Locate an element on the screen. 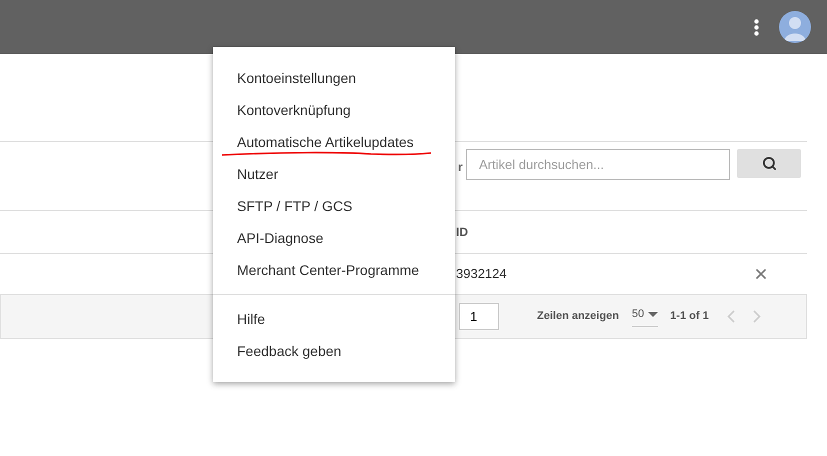  menu-item: Hilfe is located at coordinates (334, 319).